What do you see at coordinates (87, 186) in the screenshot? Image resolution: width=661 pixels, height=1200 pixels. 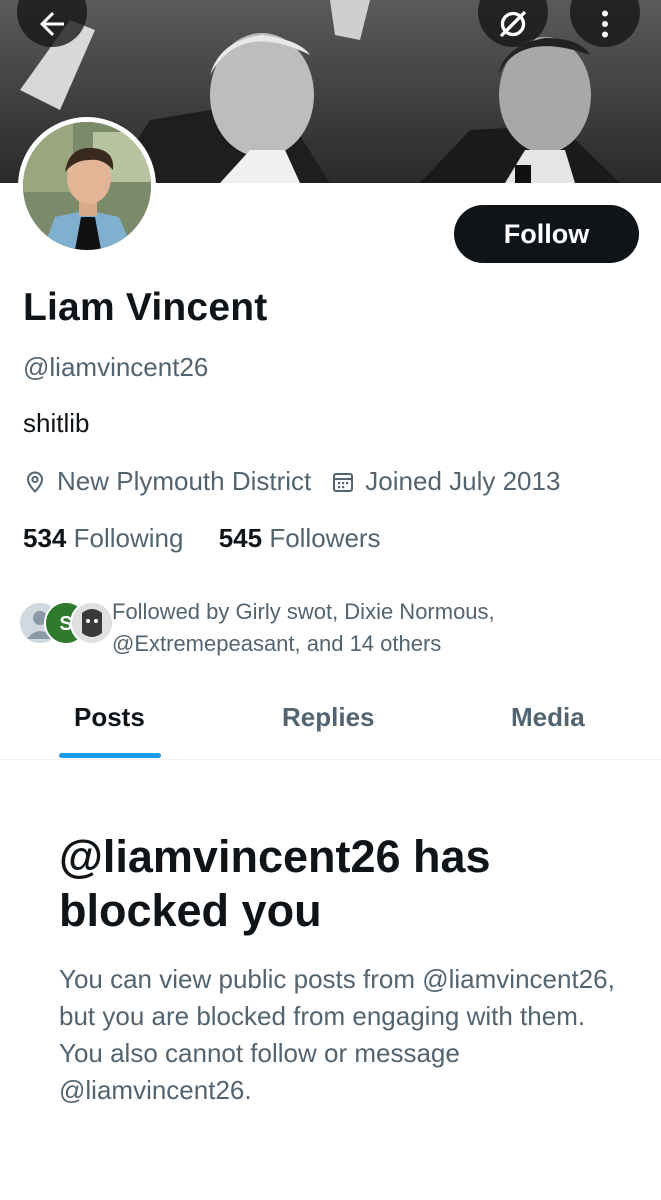 I see `profile-avatar` at bounding box center [87, 186].